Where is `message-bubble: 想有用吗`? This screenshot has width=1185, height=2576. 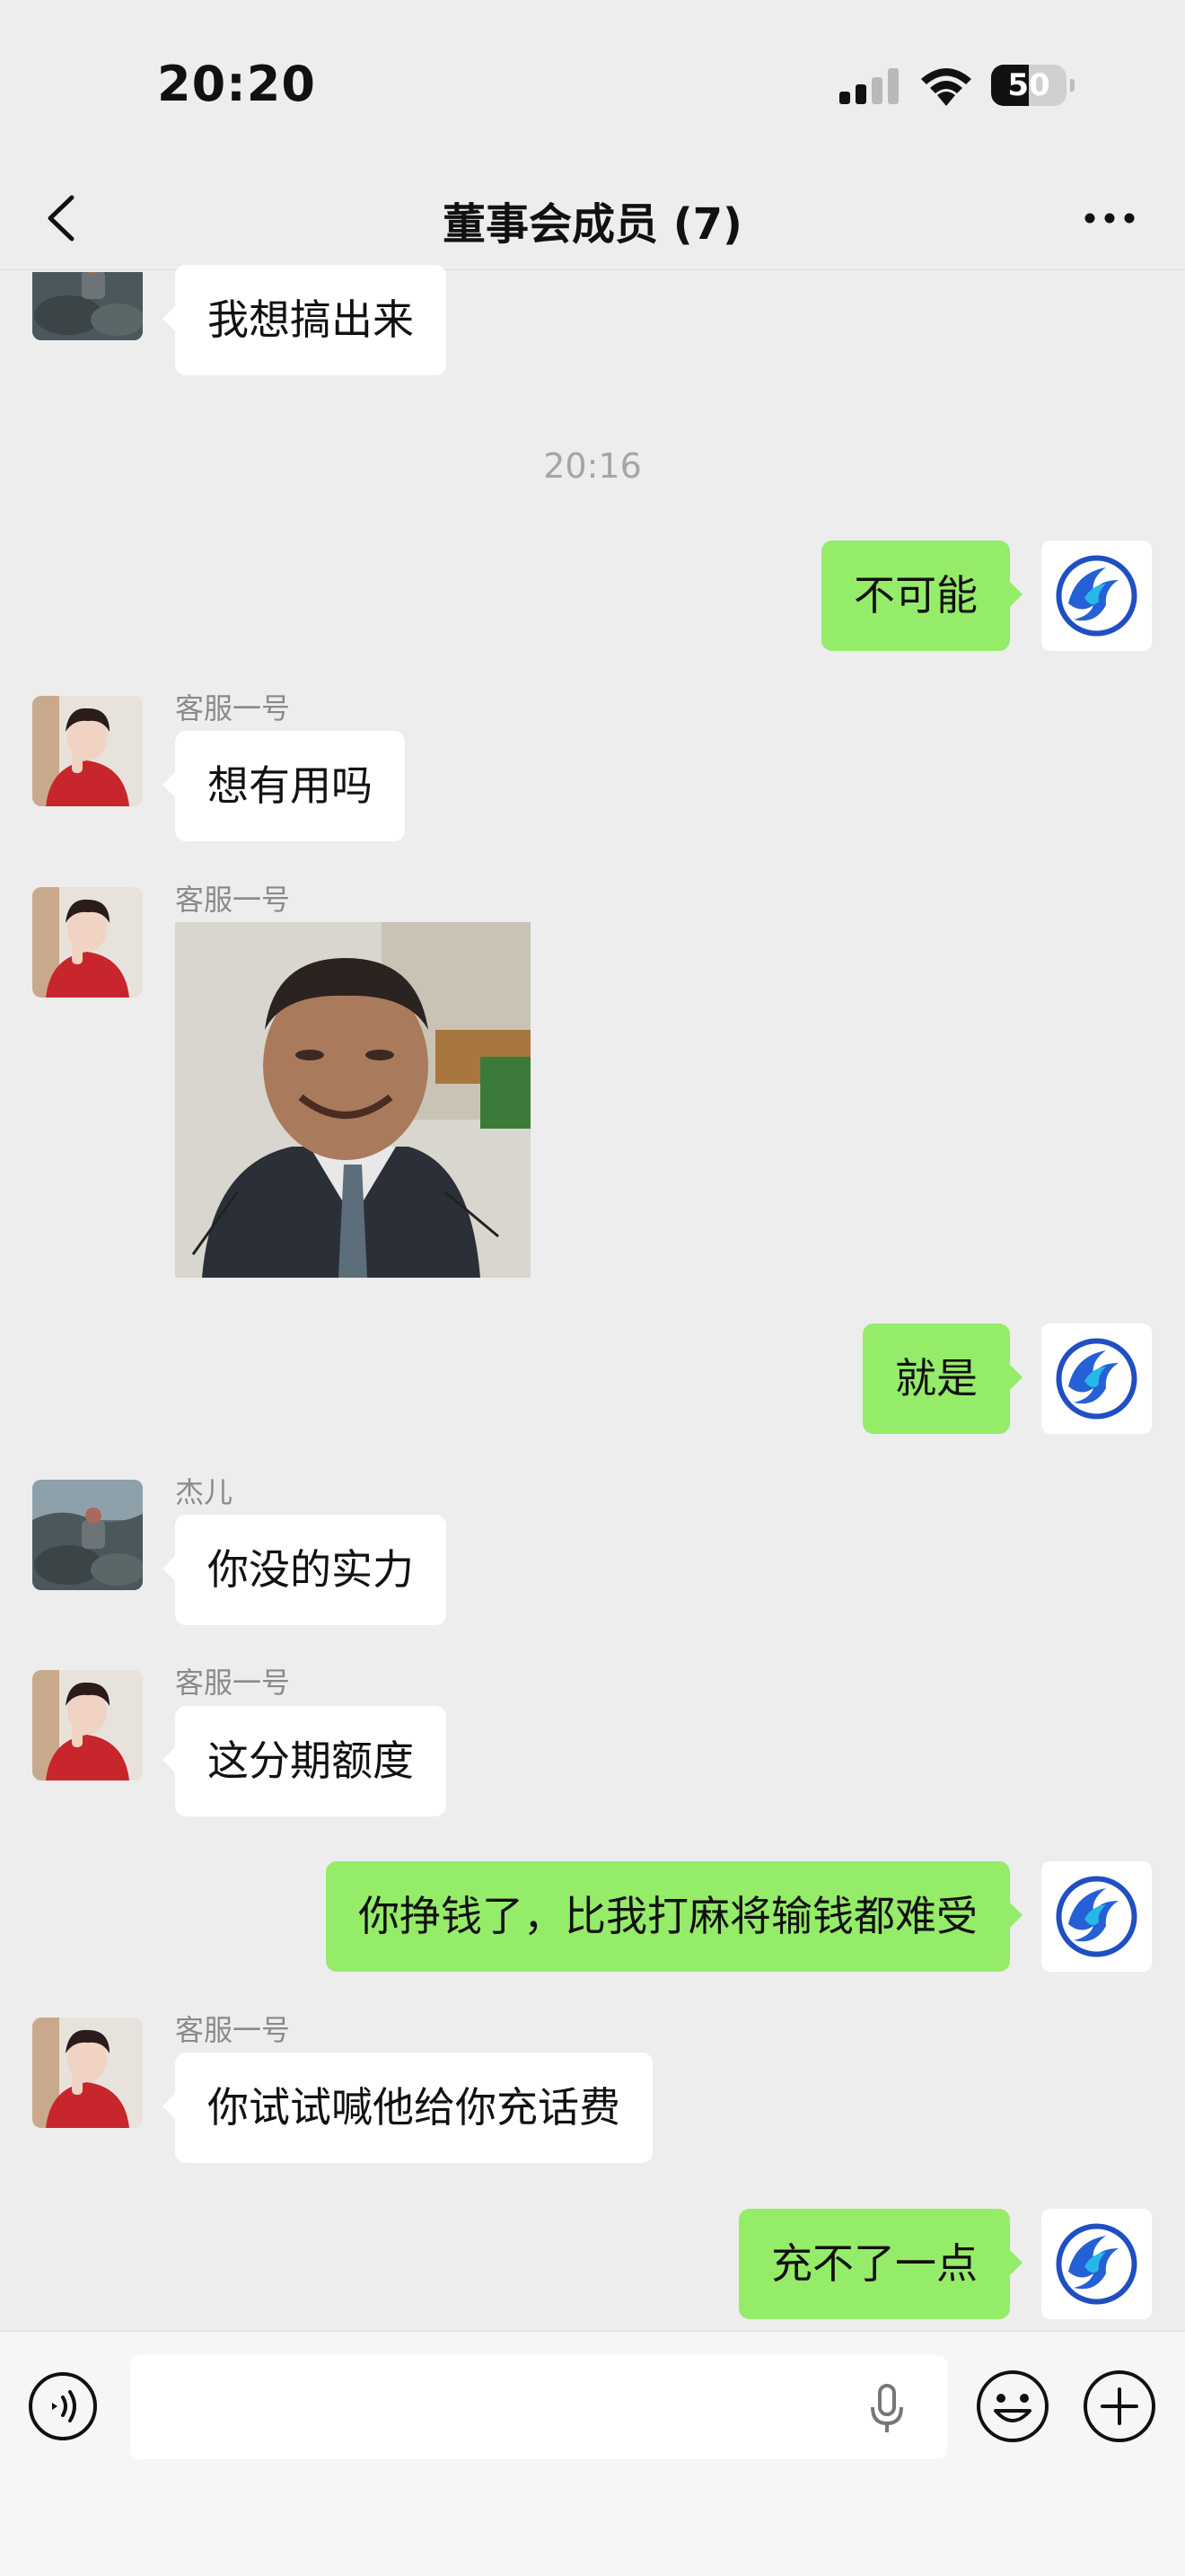
message-bubble: 想有用吗 is located at coordinates (283, 786).